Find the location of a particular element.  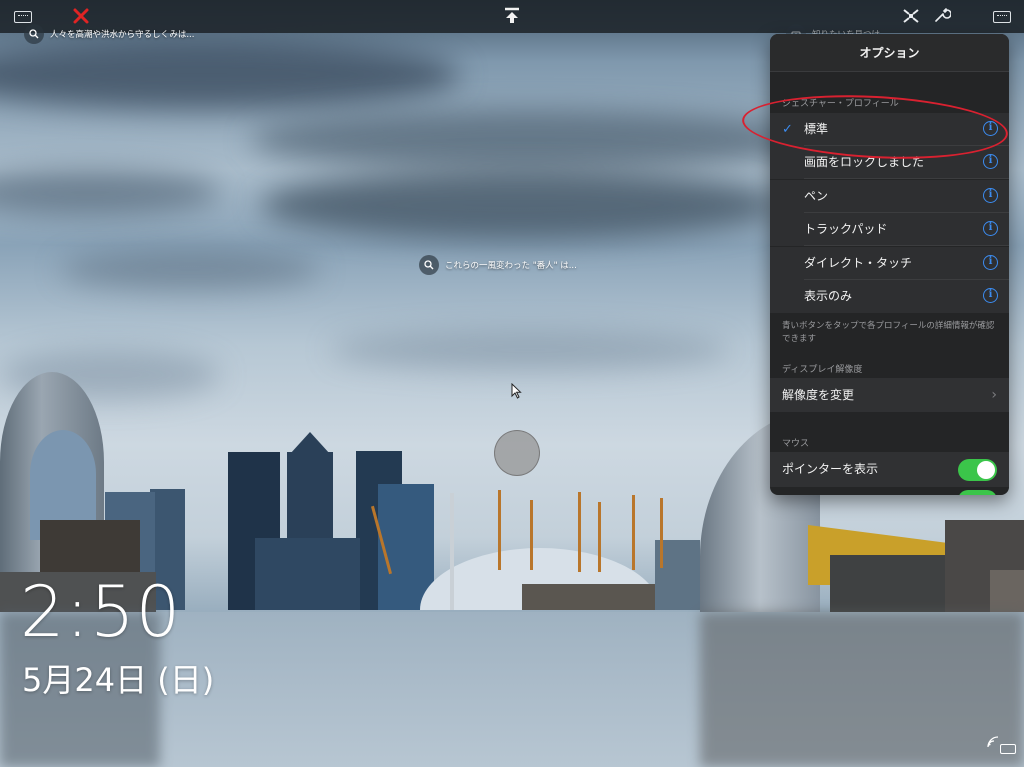

show-pointer-row: ポインターを表示 is located at coordinates (889, 469).